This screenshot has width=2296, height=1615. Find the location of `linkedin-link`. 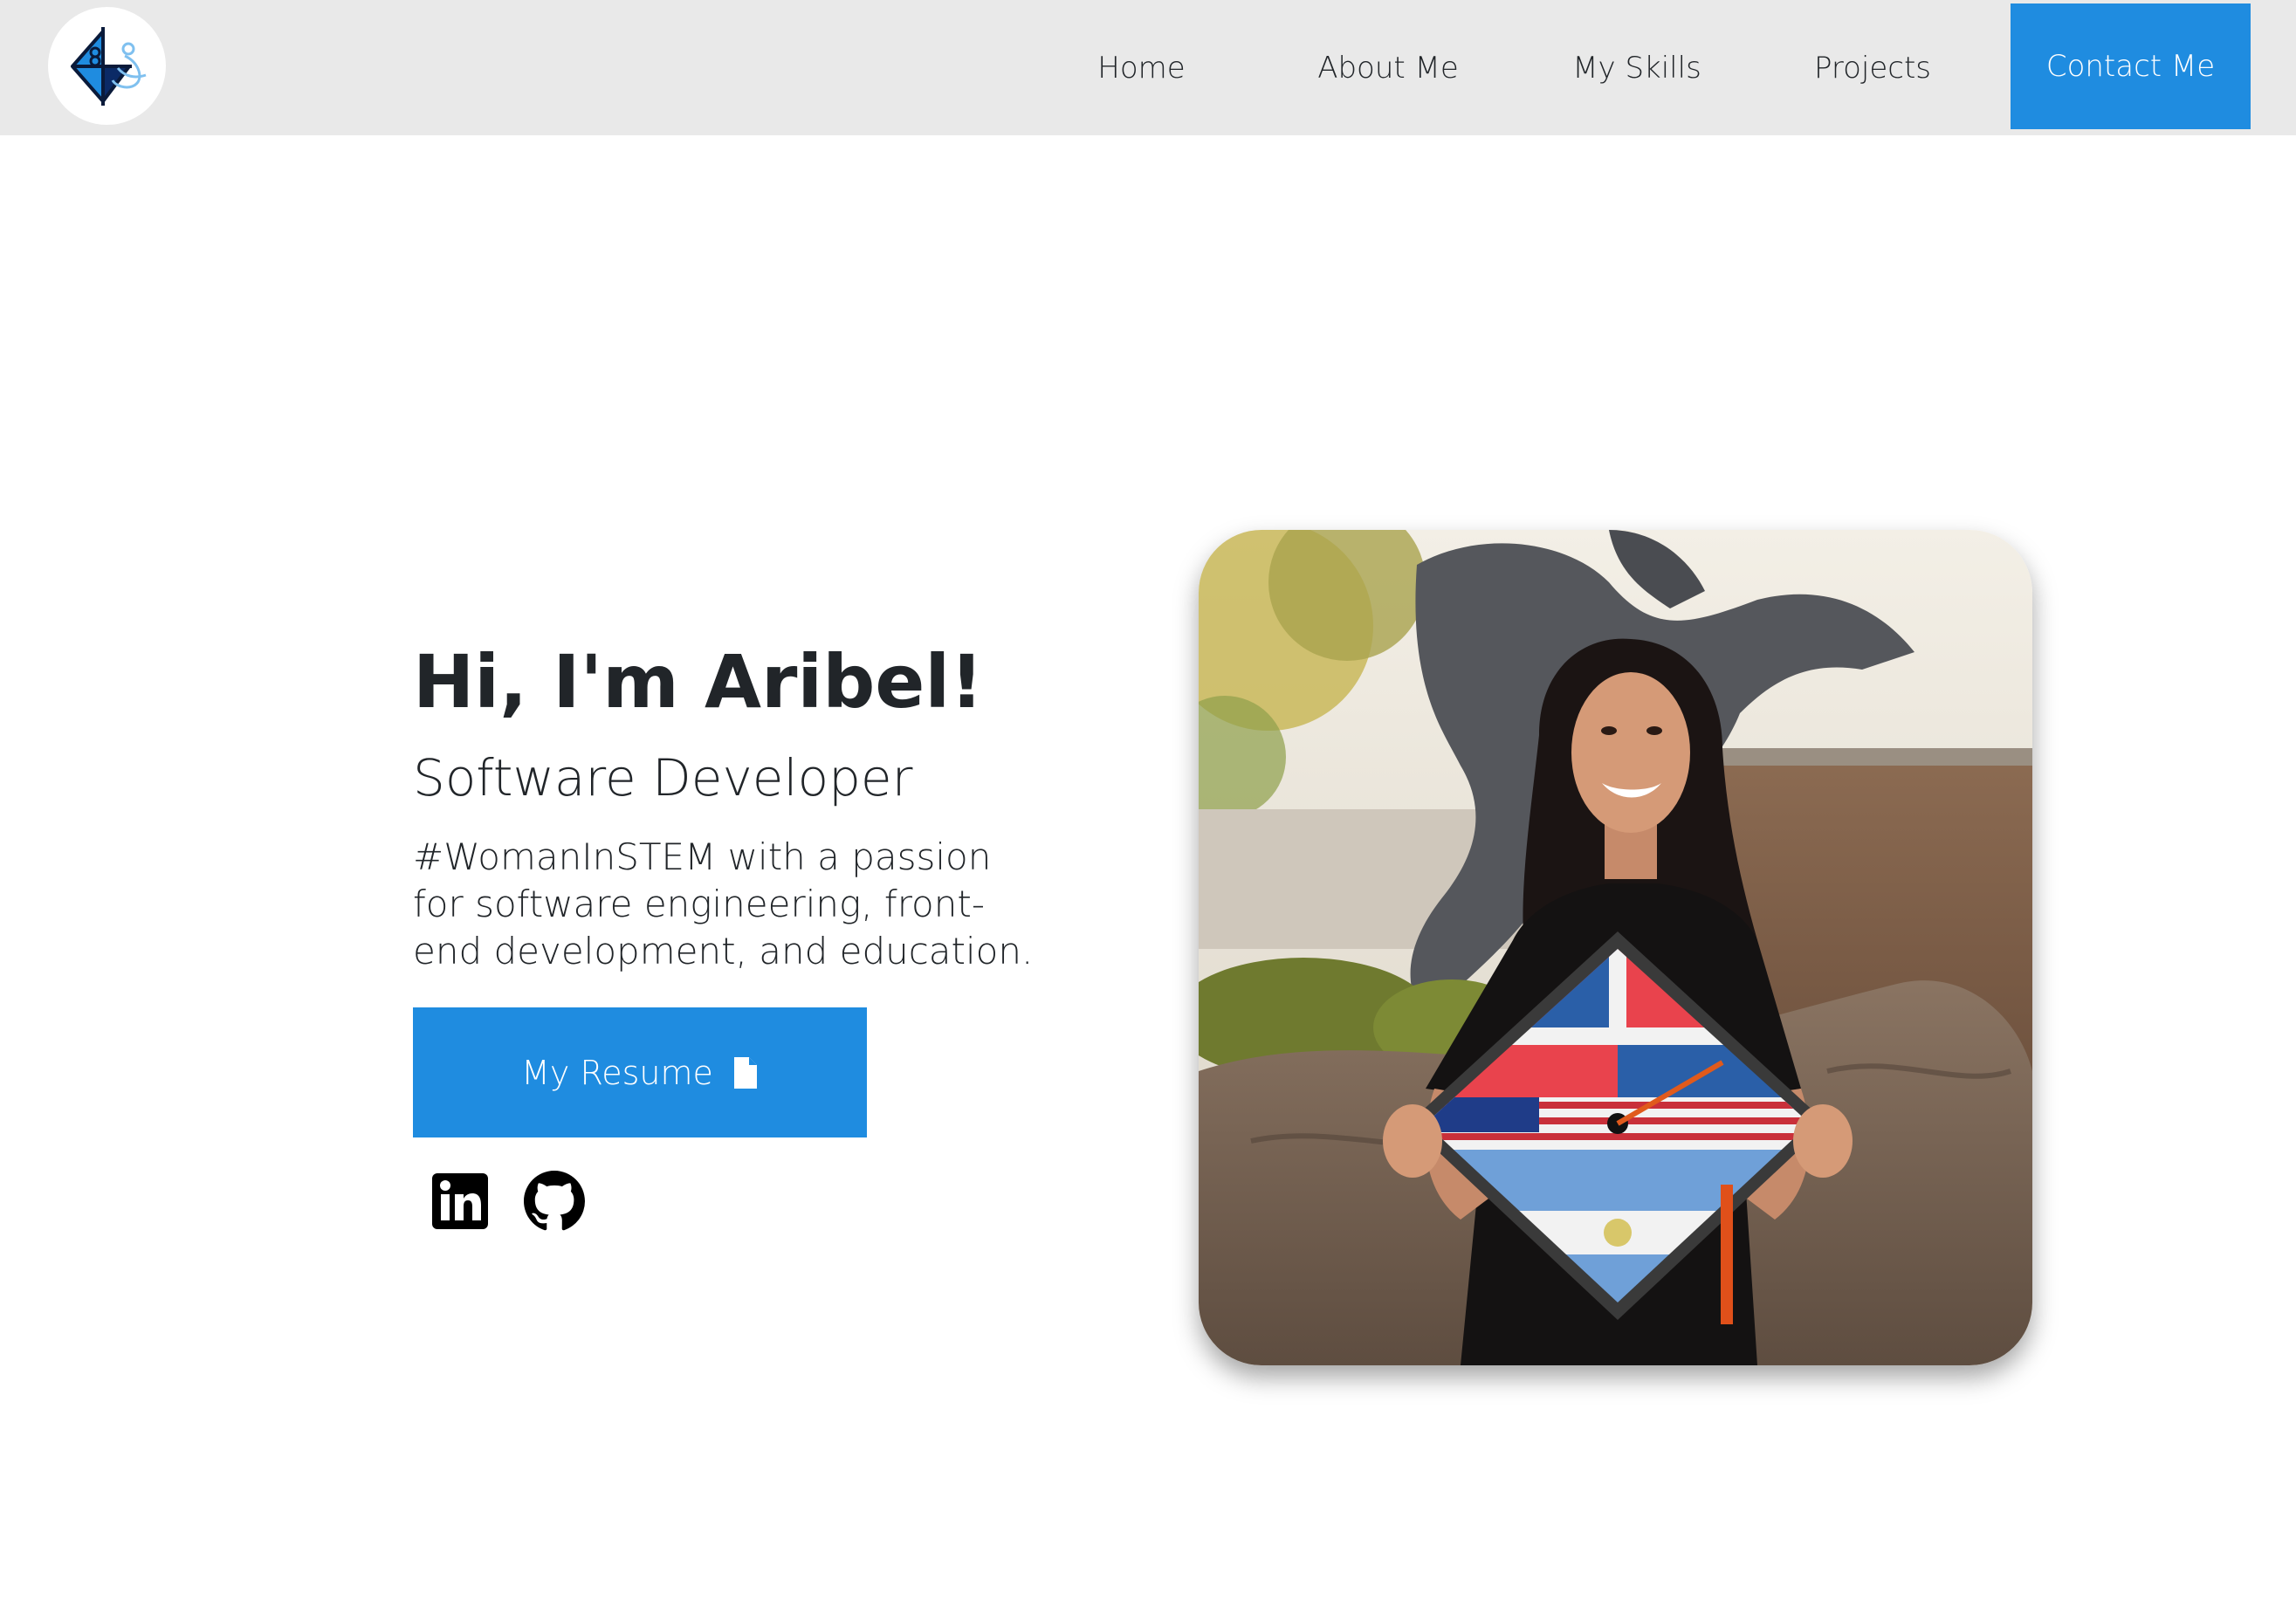

linkedin-link is located at coordinates (460, 1201).